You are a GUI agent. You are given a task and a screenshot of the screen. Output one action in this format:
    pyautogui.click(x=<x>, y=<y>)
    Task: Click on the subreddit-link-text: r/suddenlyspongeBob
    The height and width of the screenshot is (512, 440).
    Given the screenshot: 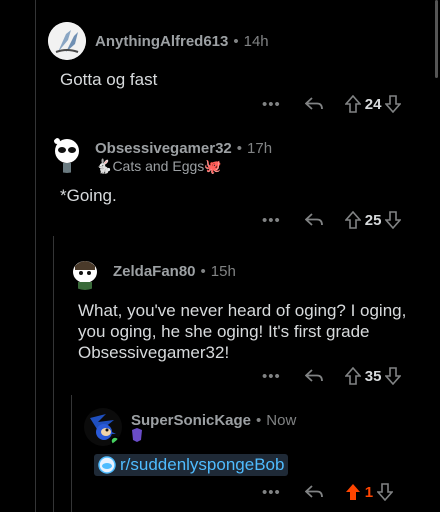 What is the action you would take?
    pyautogui.click(x=202, y=465)
    